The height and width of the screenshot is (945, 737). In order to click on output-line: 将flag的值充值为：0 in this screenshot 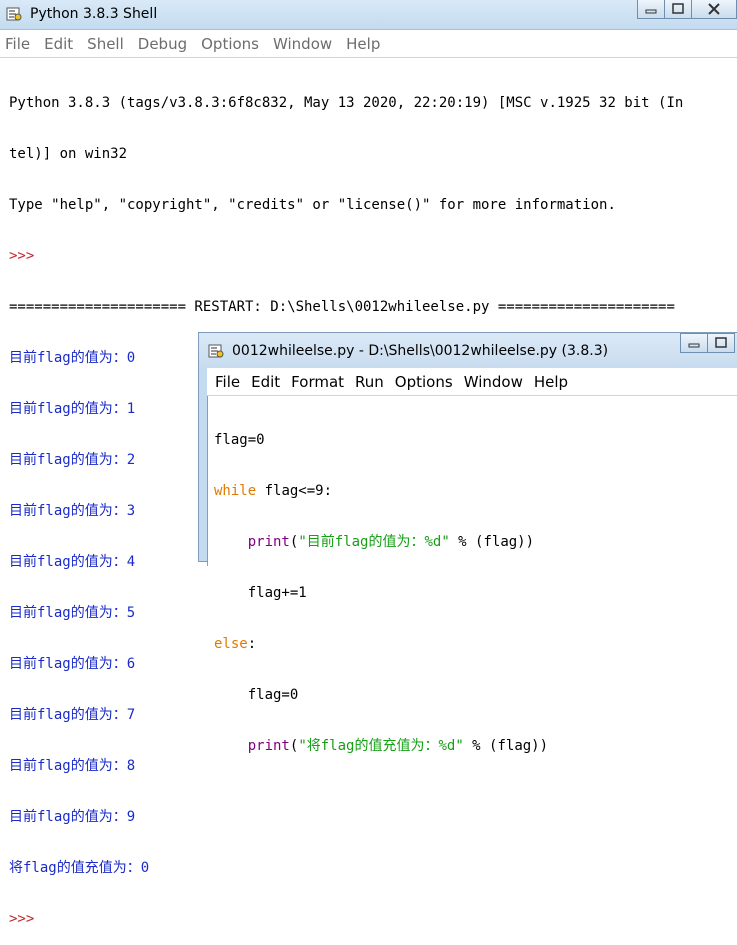, I will do `click(79, 868)`.